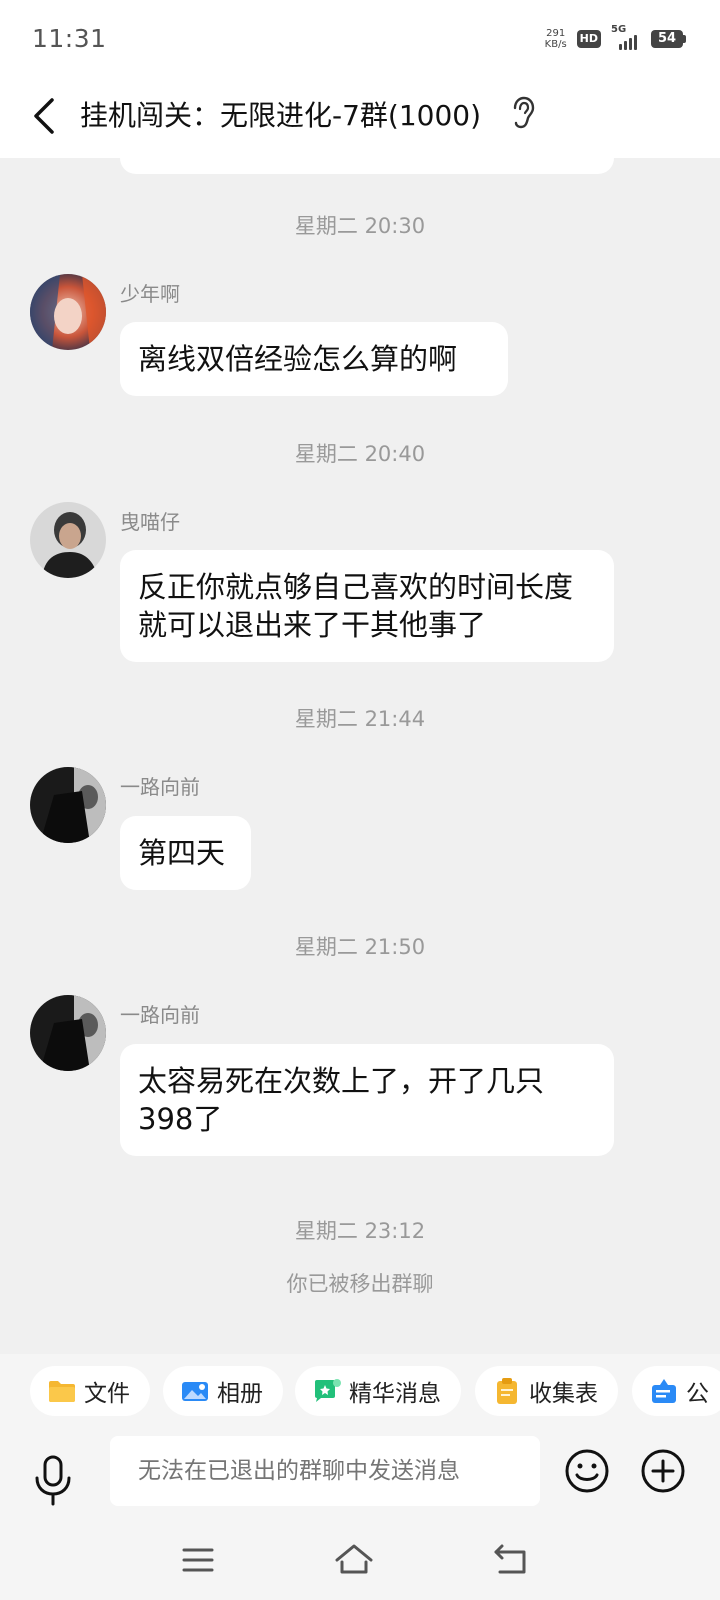 The width and height of the screenshot is (720, 1600). Describe the element at coordinates (360, 1231) in the screenshot. I see `message-timestamp: 星期二 23:12` at that location.